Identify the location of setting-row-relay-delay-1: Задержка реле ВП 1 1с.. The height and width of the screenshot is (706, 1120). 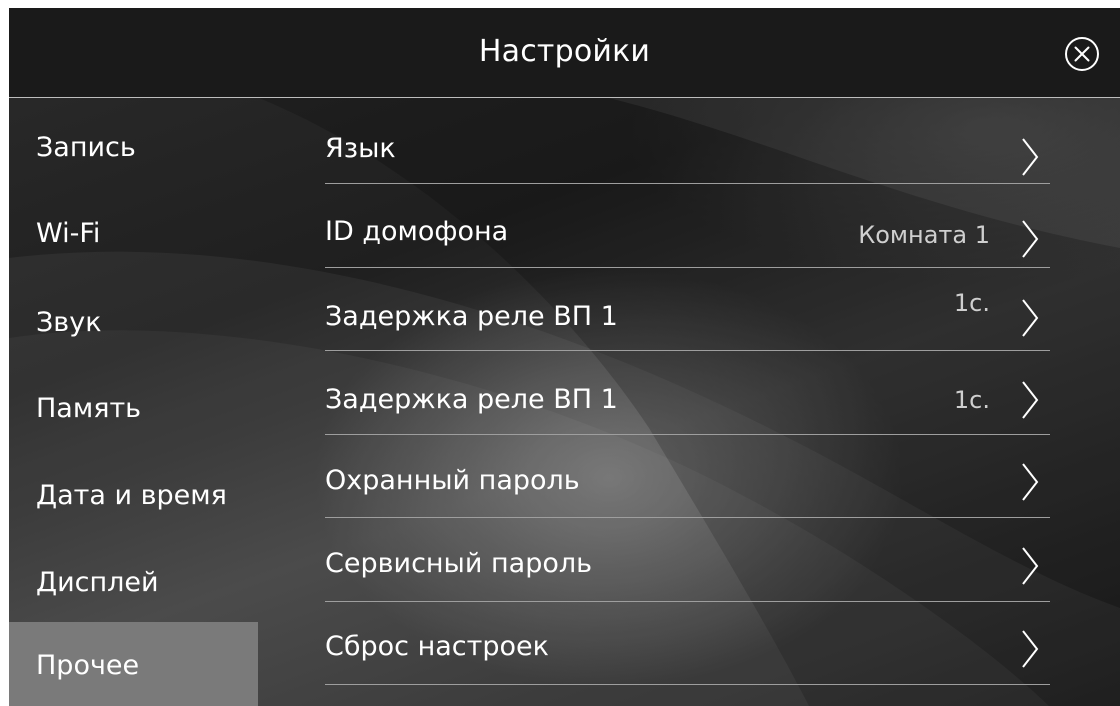
(687, 309).